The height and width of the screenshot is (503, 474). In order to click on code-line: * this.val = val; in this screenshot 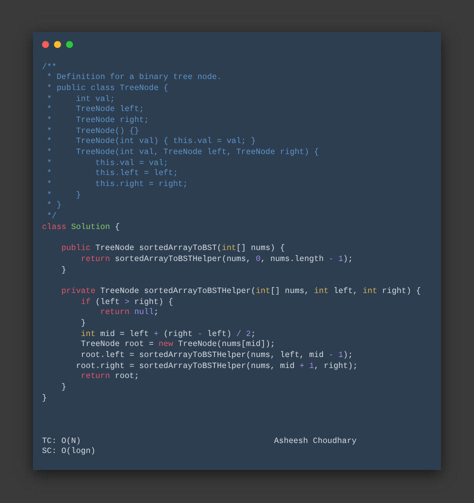, I will do `click(107, 163)`.